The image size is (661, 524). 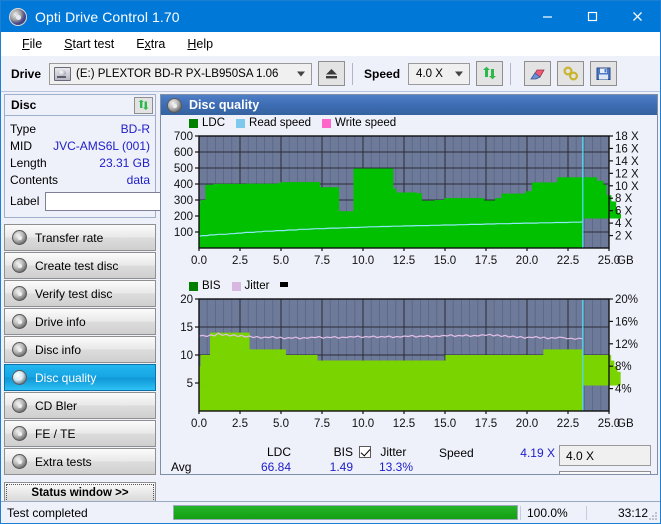 What do you see at coordinates (186, 356) in the screenshot?
I see `svg-text: 10` at bounding box center [186, 356].